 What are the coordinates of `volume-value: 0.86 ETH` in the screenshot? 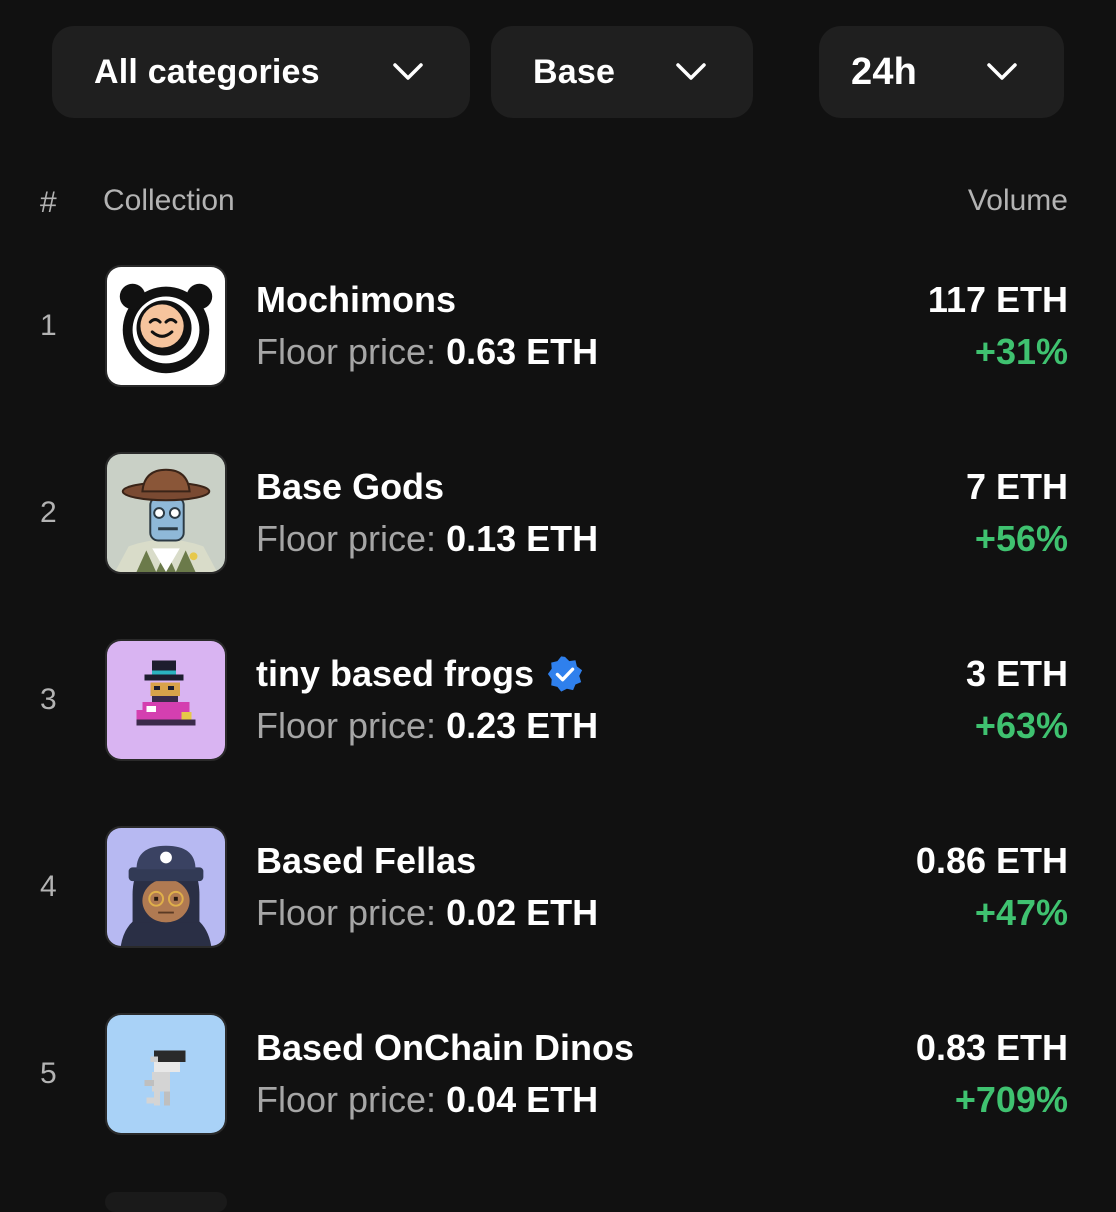 It's located at (991, 860).